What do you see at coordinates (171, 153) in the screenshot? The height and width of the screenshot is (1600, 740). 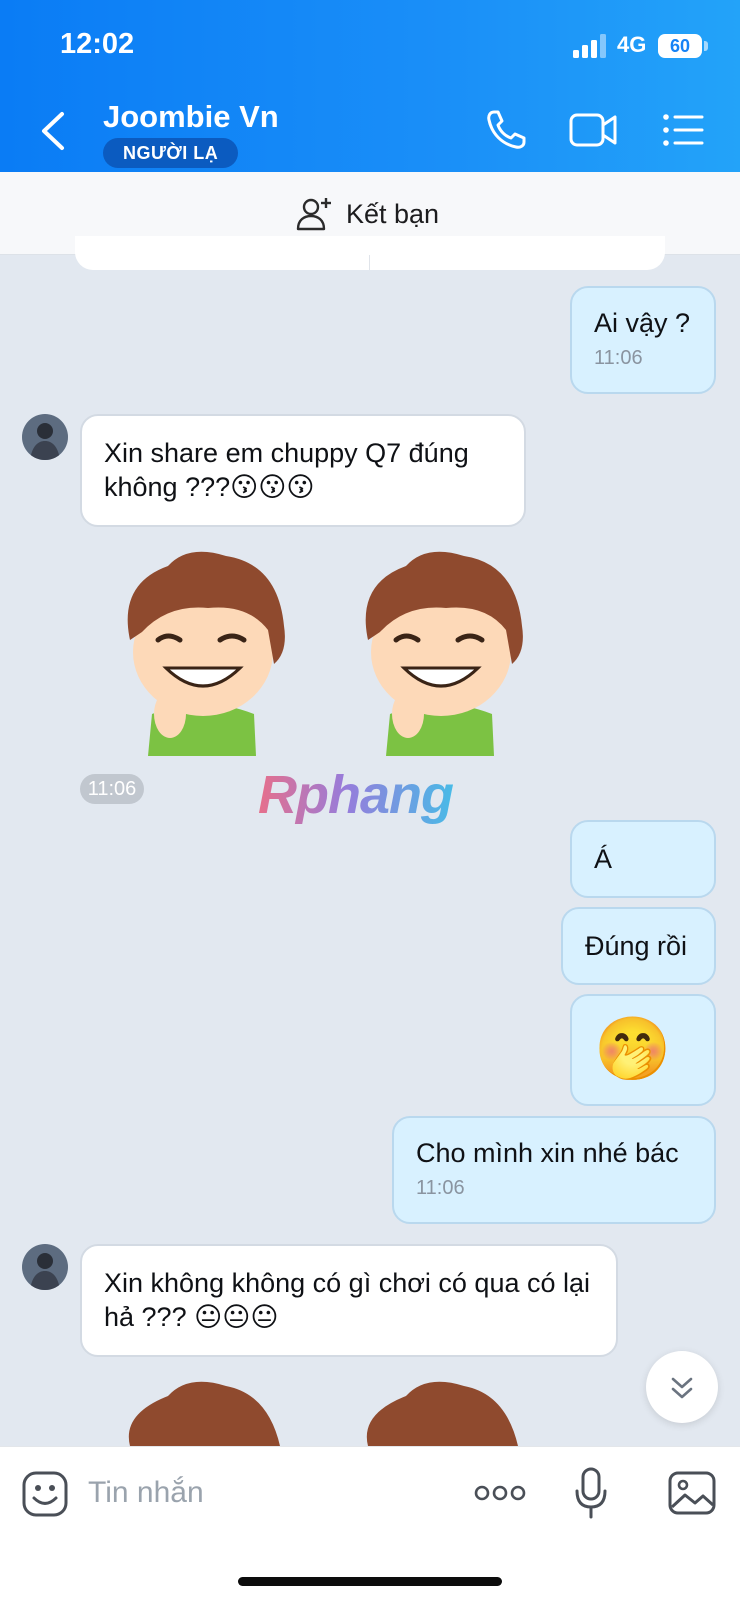 I see `stranger-badge: NGƯỜI LẠ` at bounding box center [171, 153].